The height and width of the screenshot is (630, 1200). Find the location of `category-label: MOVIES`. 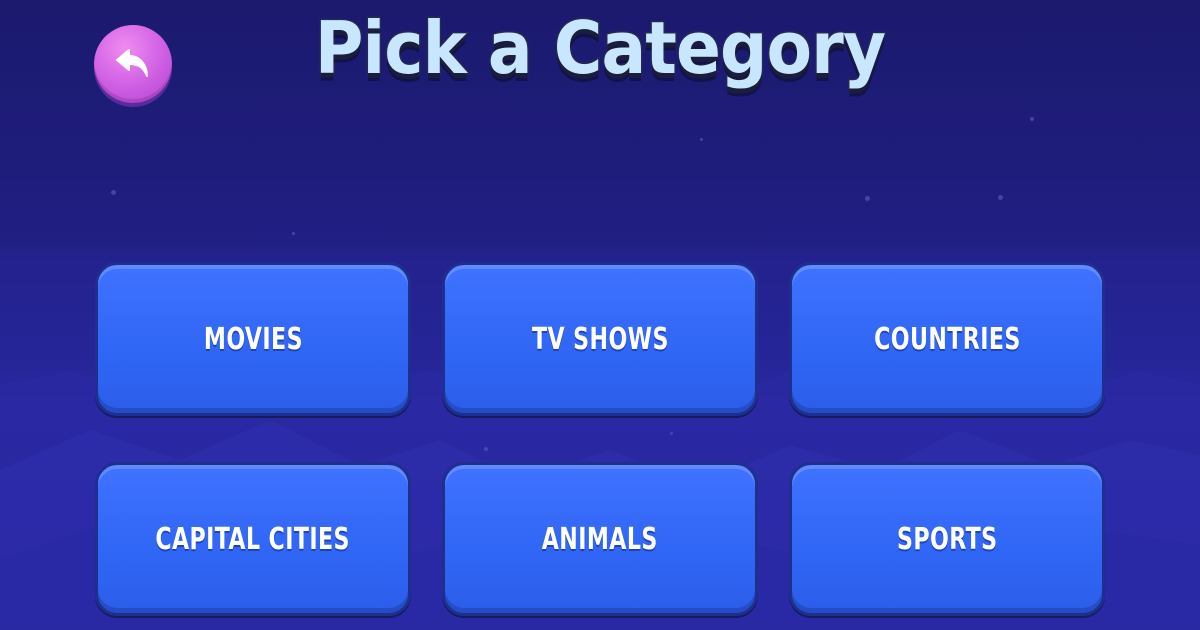

category-label: MOVIES is located at coordinates (253, 339).